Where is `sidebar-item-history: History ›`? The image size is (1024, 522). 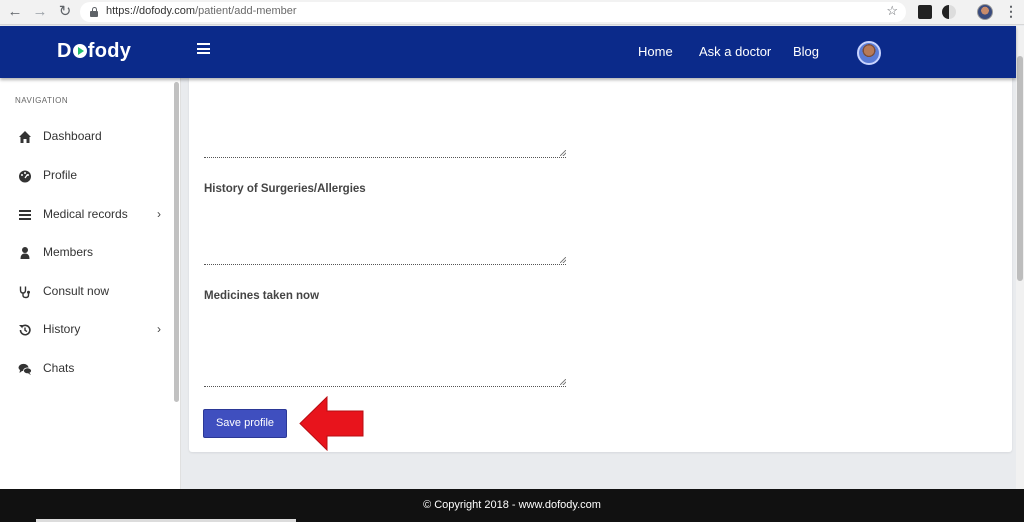 sidebar-item-history: History › is located at coordinates (86, 330).